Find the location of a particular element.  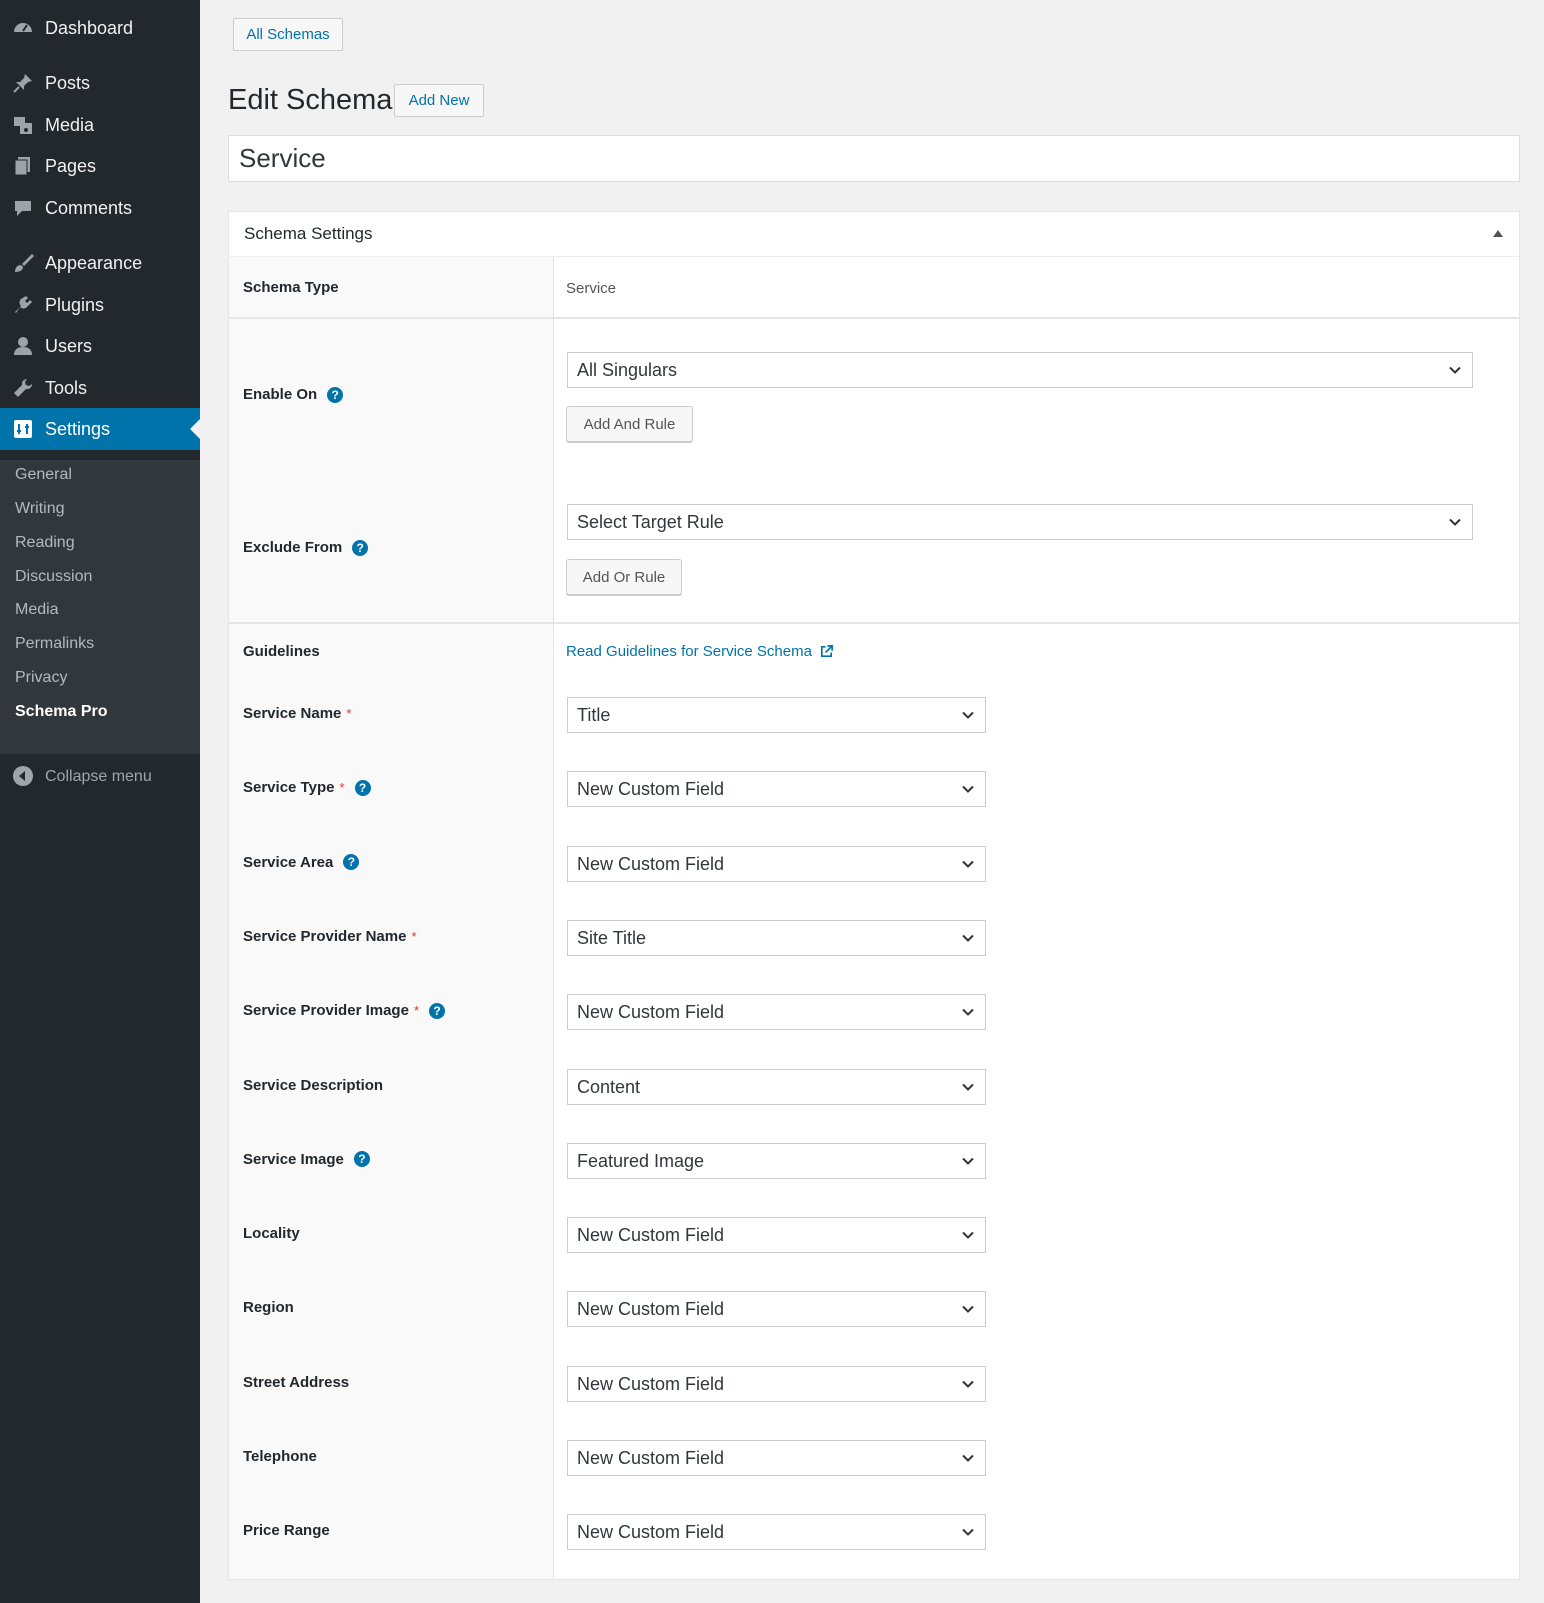

pages-icon is located at coordinates (23, 166).